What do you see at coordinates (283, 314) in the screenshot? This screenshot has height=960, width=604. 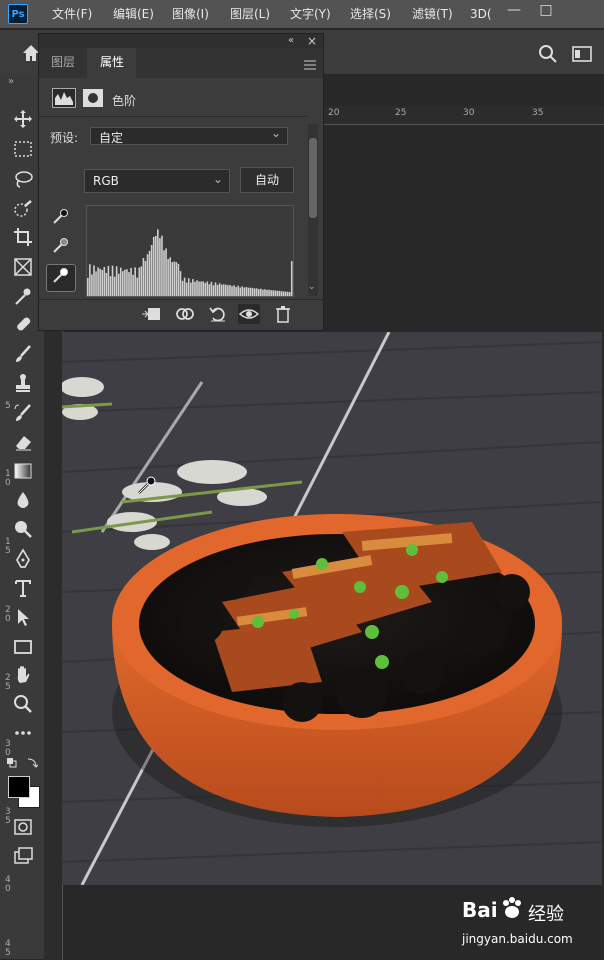 I see `delete-icon` at bounding box center [283, 314].